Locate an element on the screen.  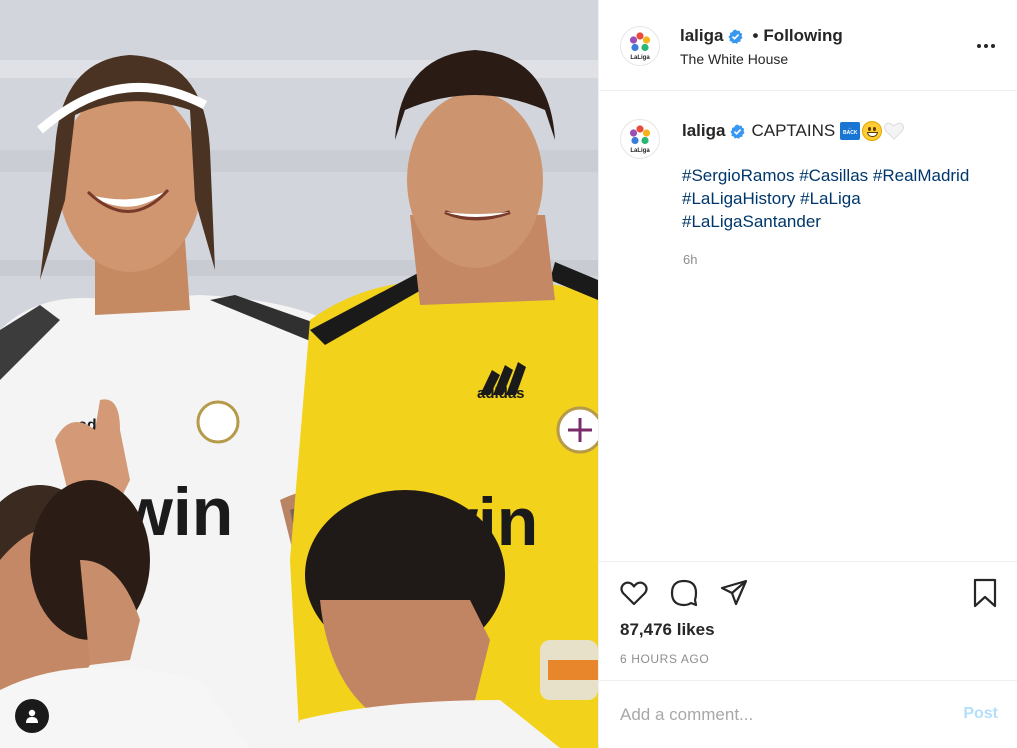
comment-bubble-icon is located at coordinates (684, 593).